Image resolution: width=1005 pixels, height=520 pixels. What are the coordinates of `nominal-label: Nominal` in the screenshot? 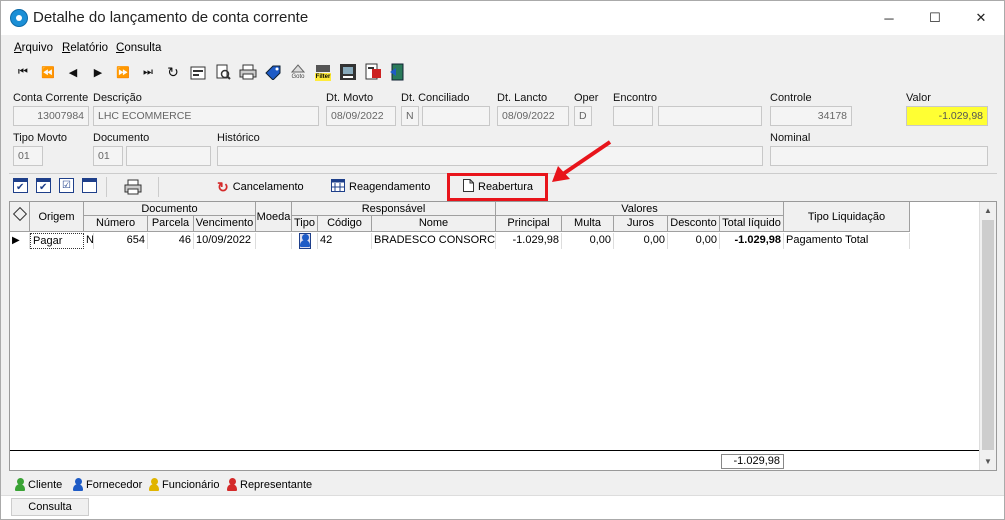 It's located at (790, 138).